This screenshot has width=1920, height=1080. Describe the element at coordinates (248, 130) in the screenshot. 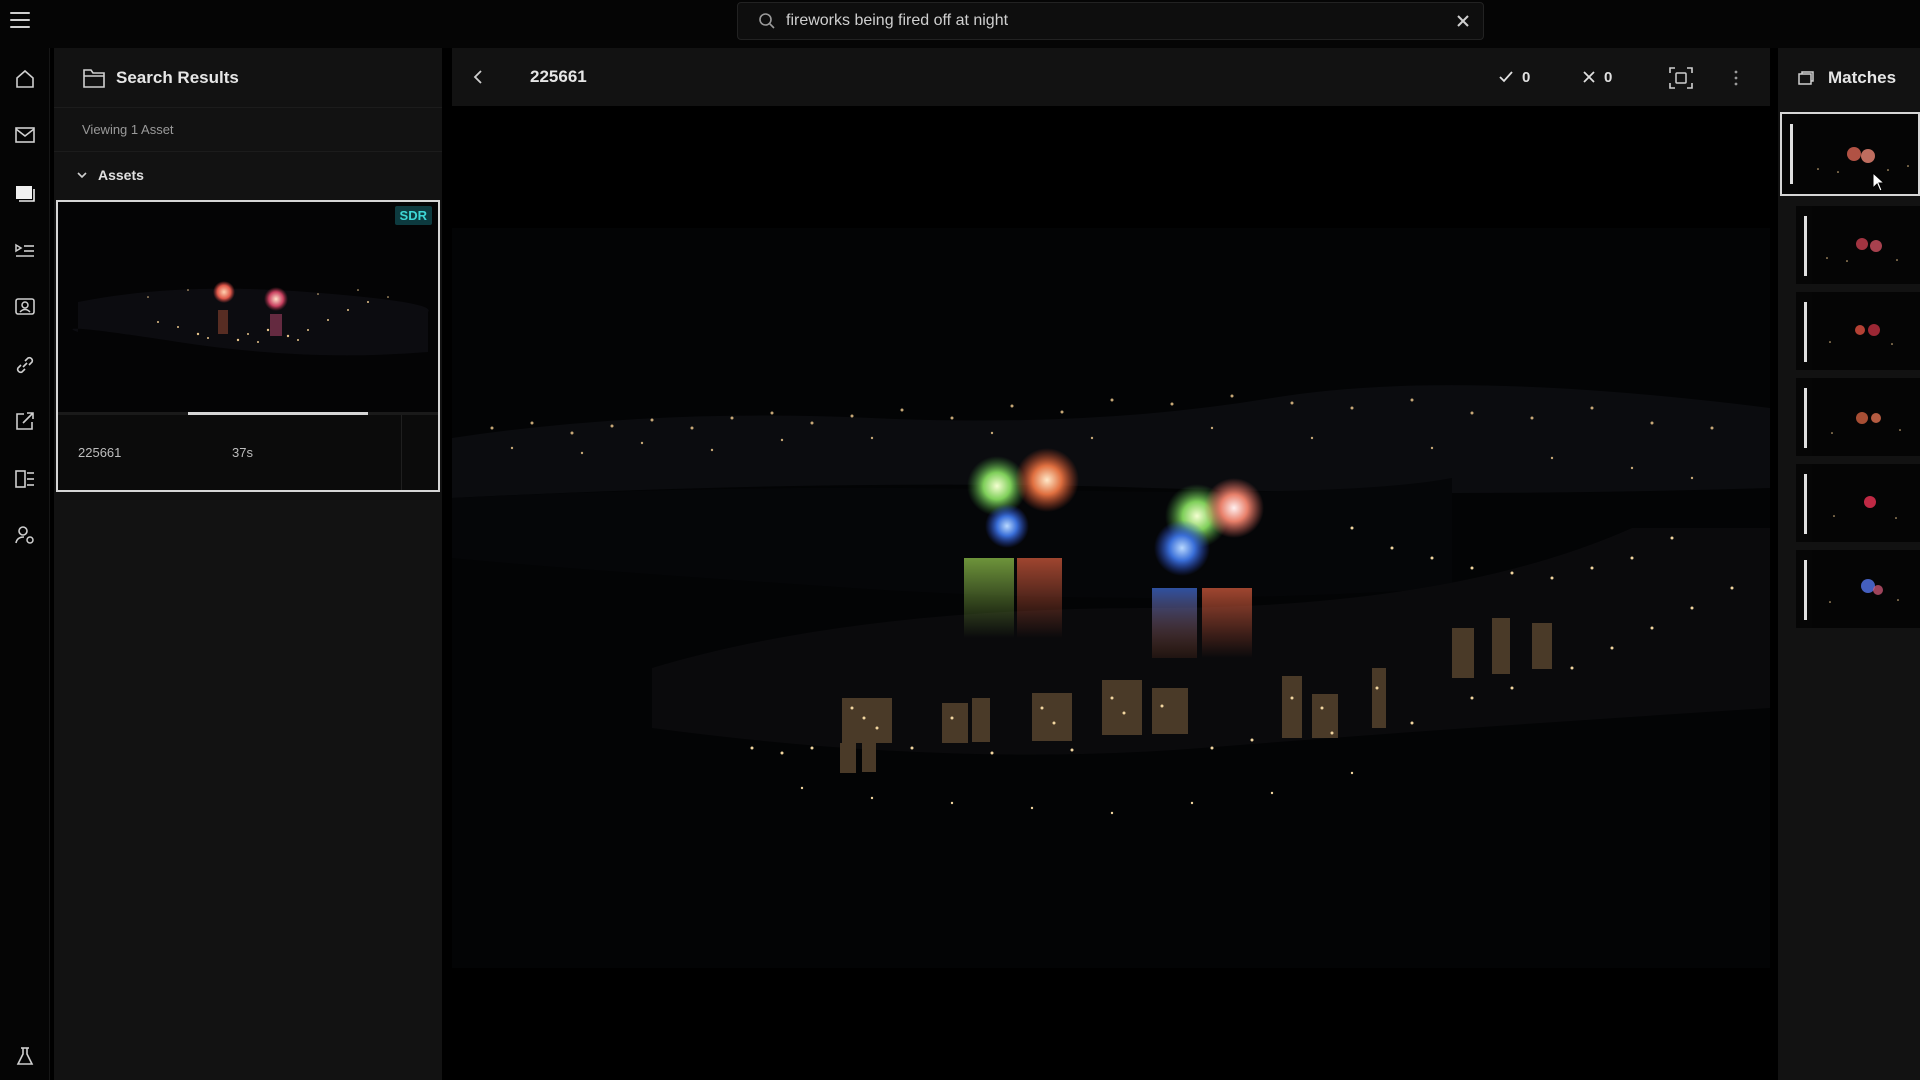

I see `viewing-count: Viewing 1 Asset` at that location.